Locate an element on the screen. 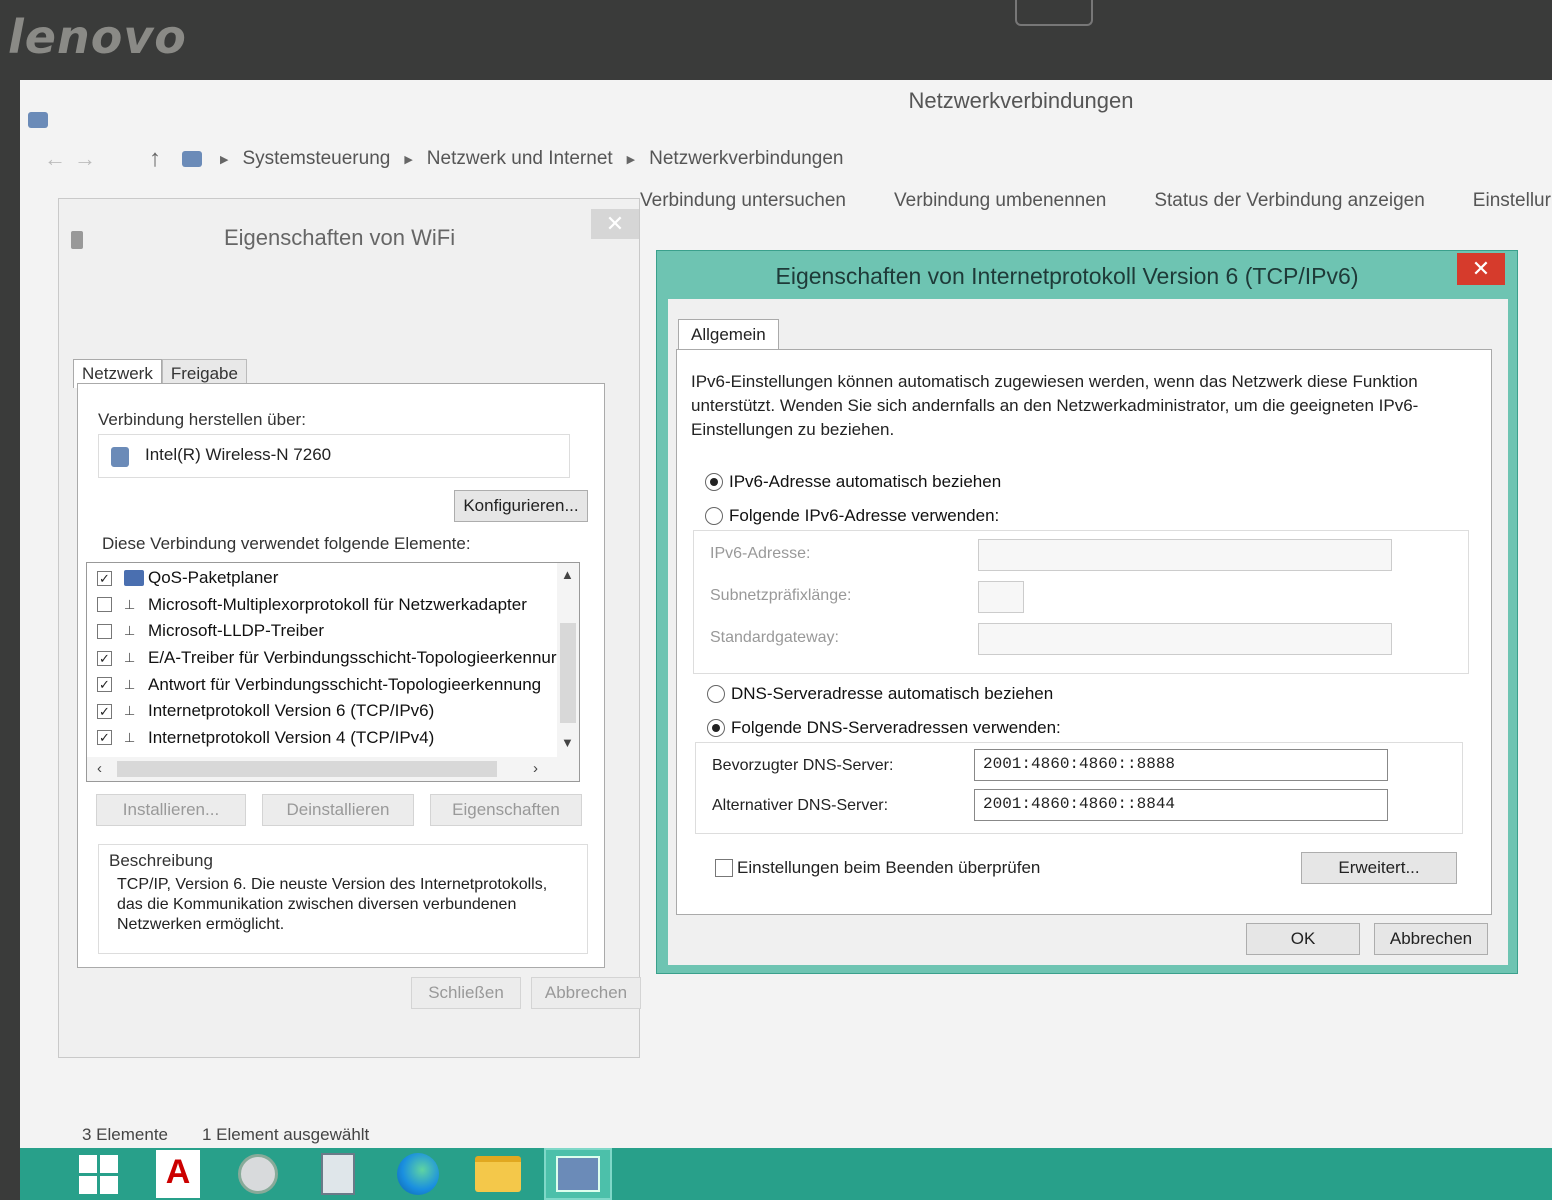 This screenshot has height=1200, width=1552. scroll-right-icon: › is located at coordinates (535, 768).